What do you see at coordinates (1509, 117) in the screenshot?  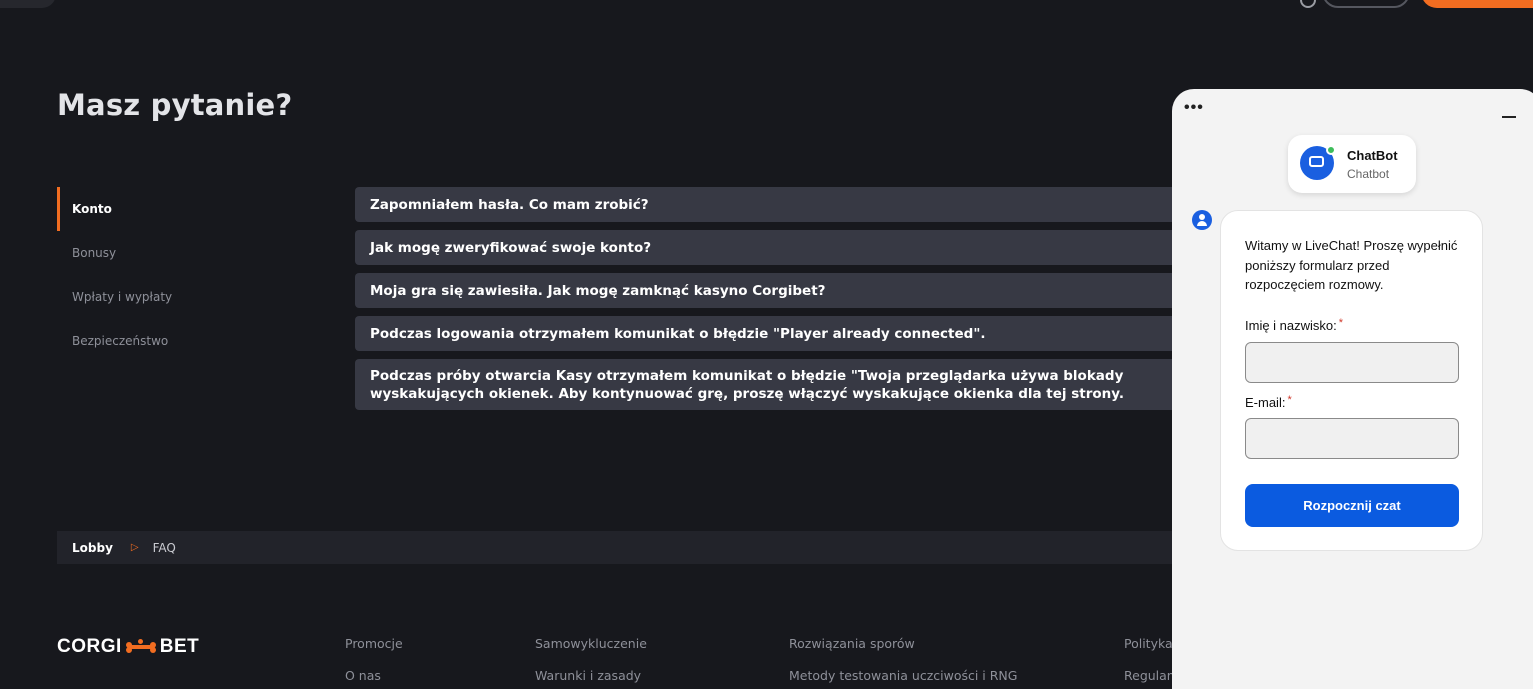 I see `minimize-icon` at bounding box center [1509, 117].